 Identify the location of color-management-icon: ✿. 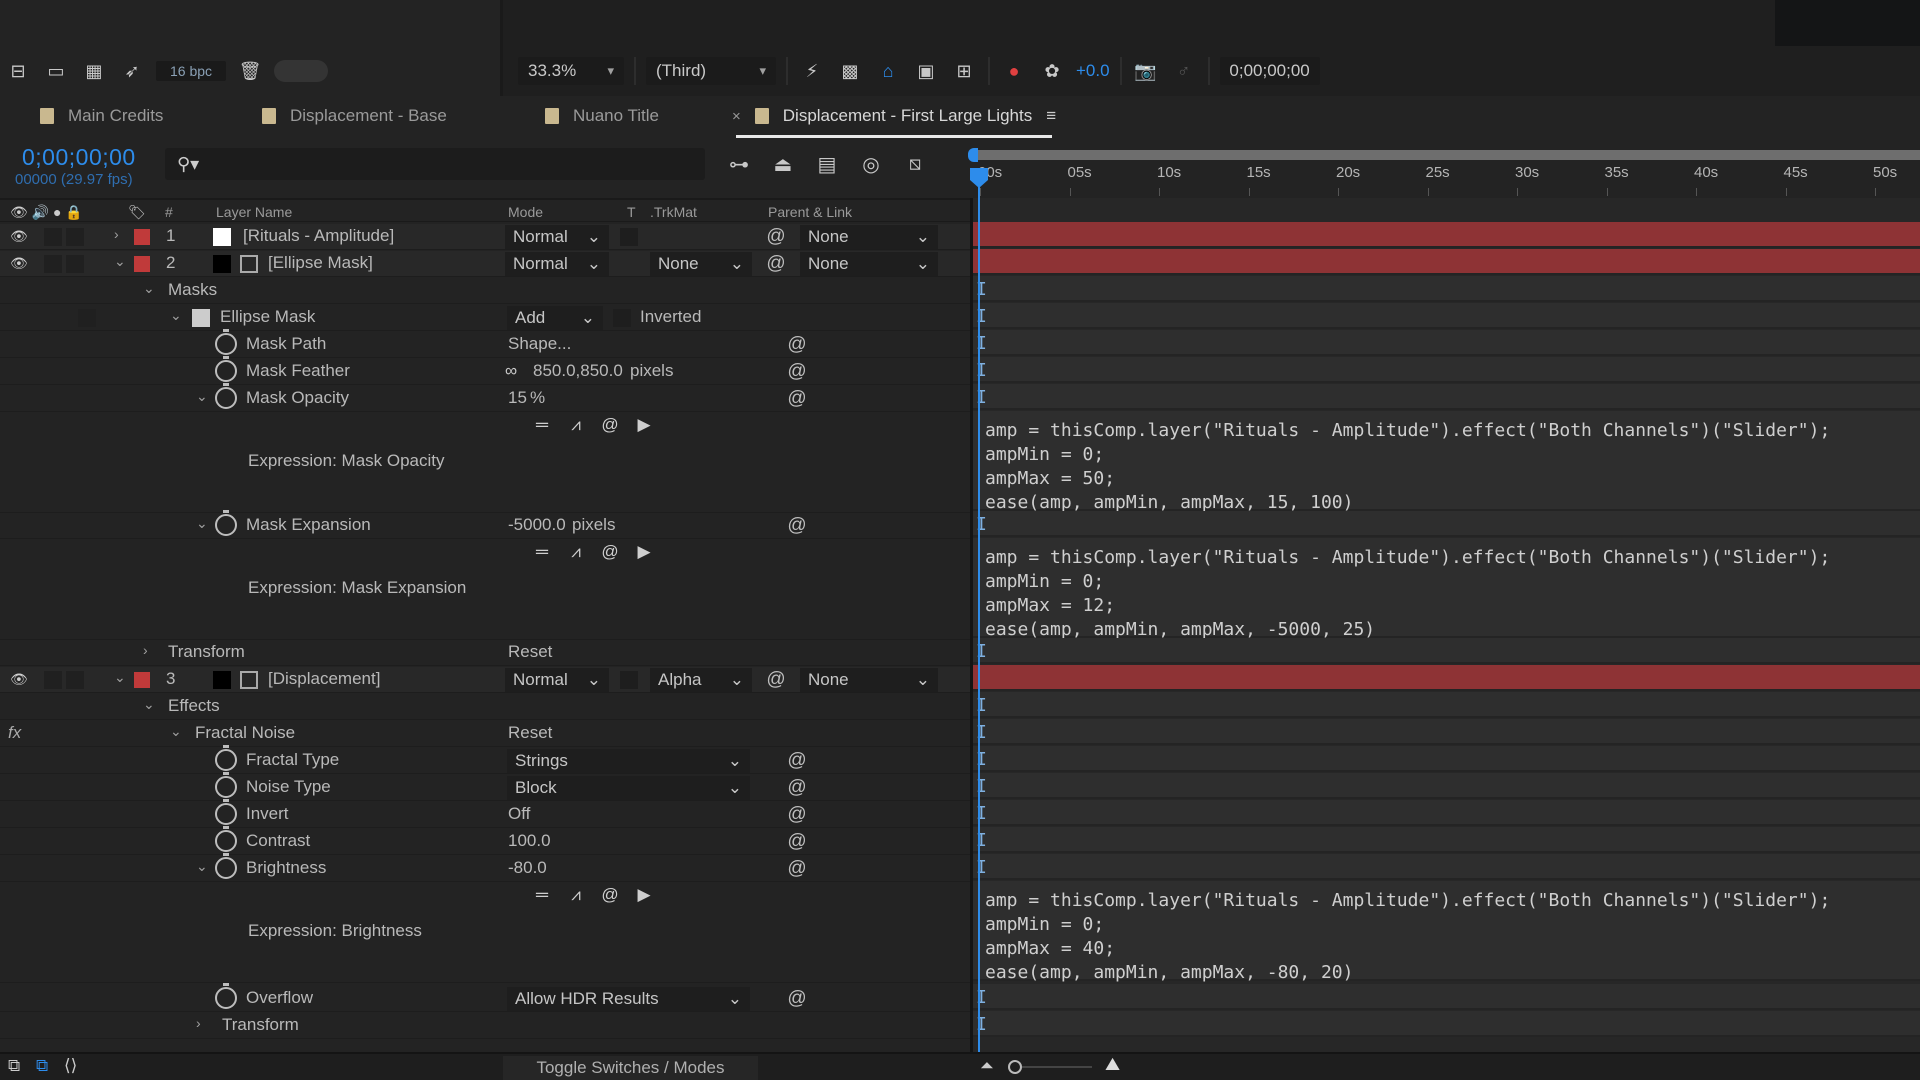
(1052, 71).